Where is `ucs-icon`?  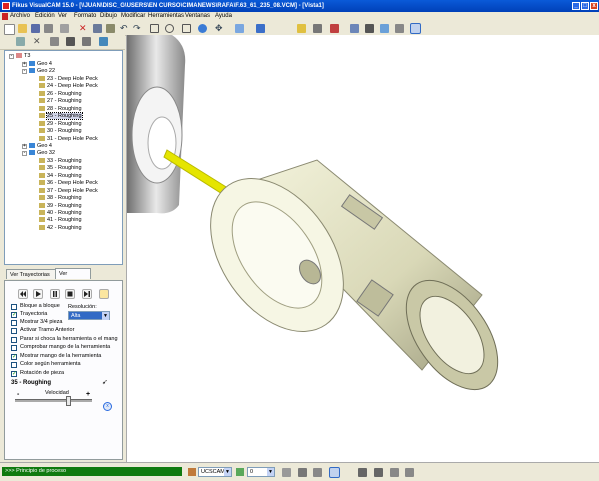 ucs-icon is located at coordinates (192, 472).